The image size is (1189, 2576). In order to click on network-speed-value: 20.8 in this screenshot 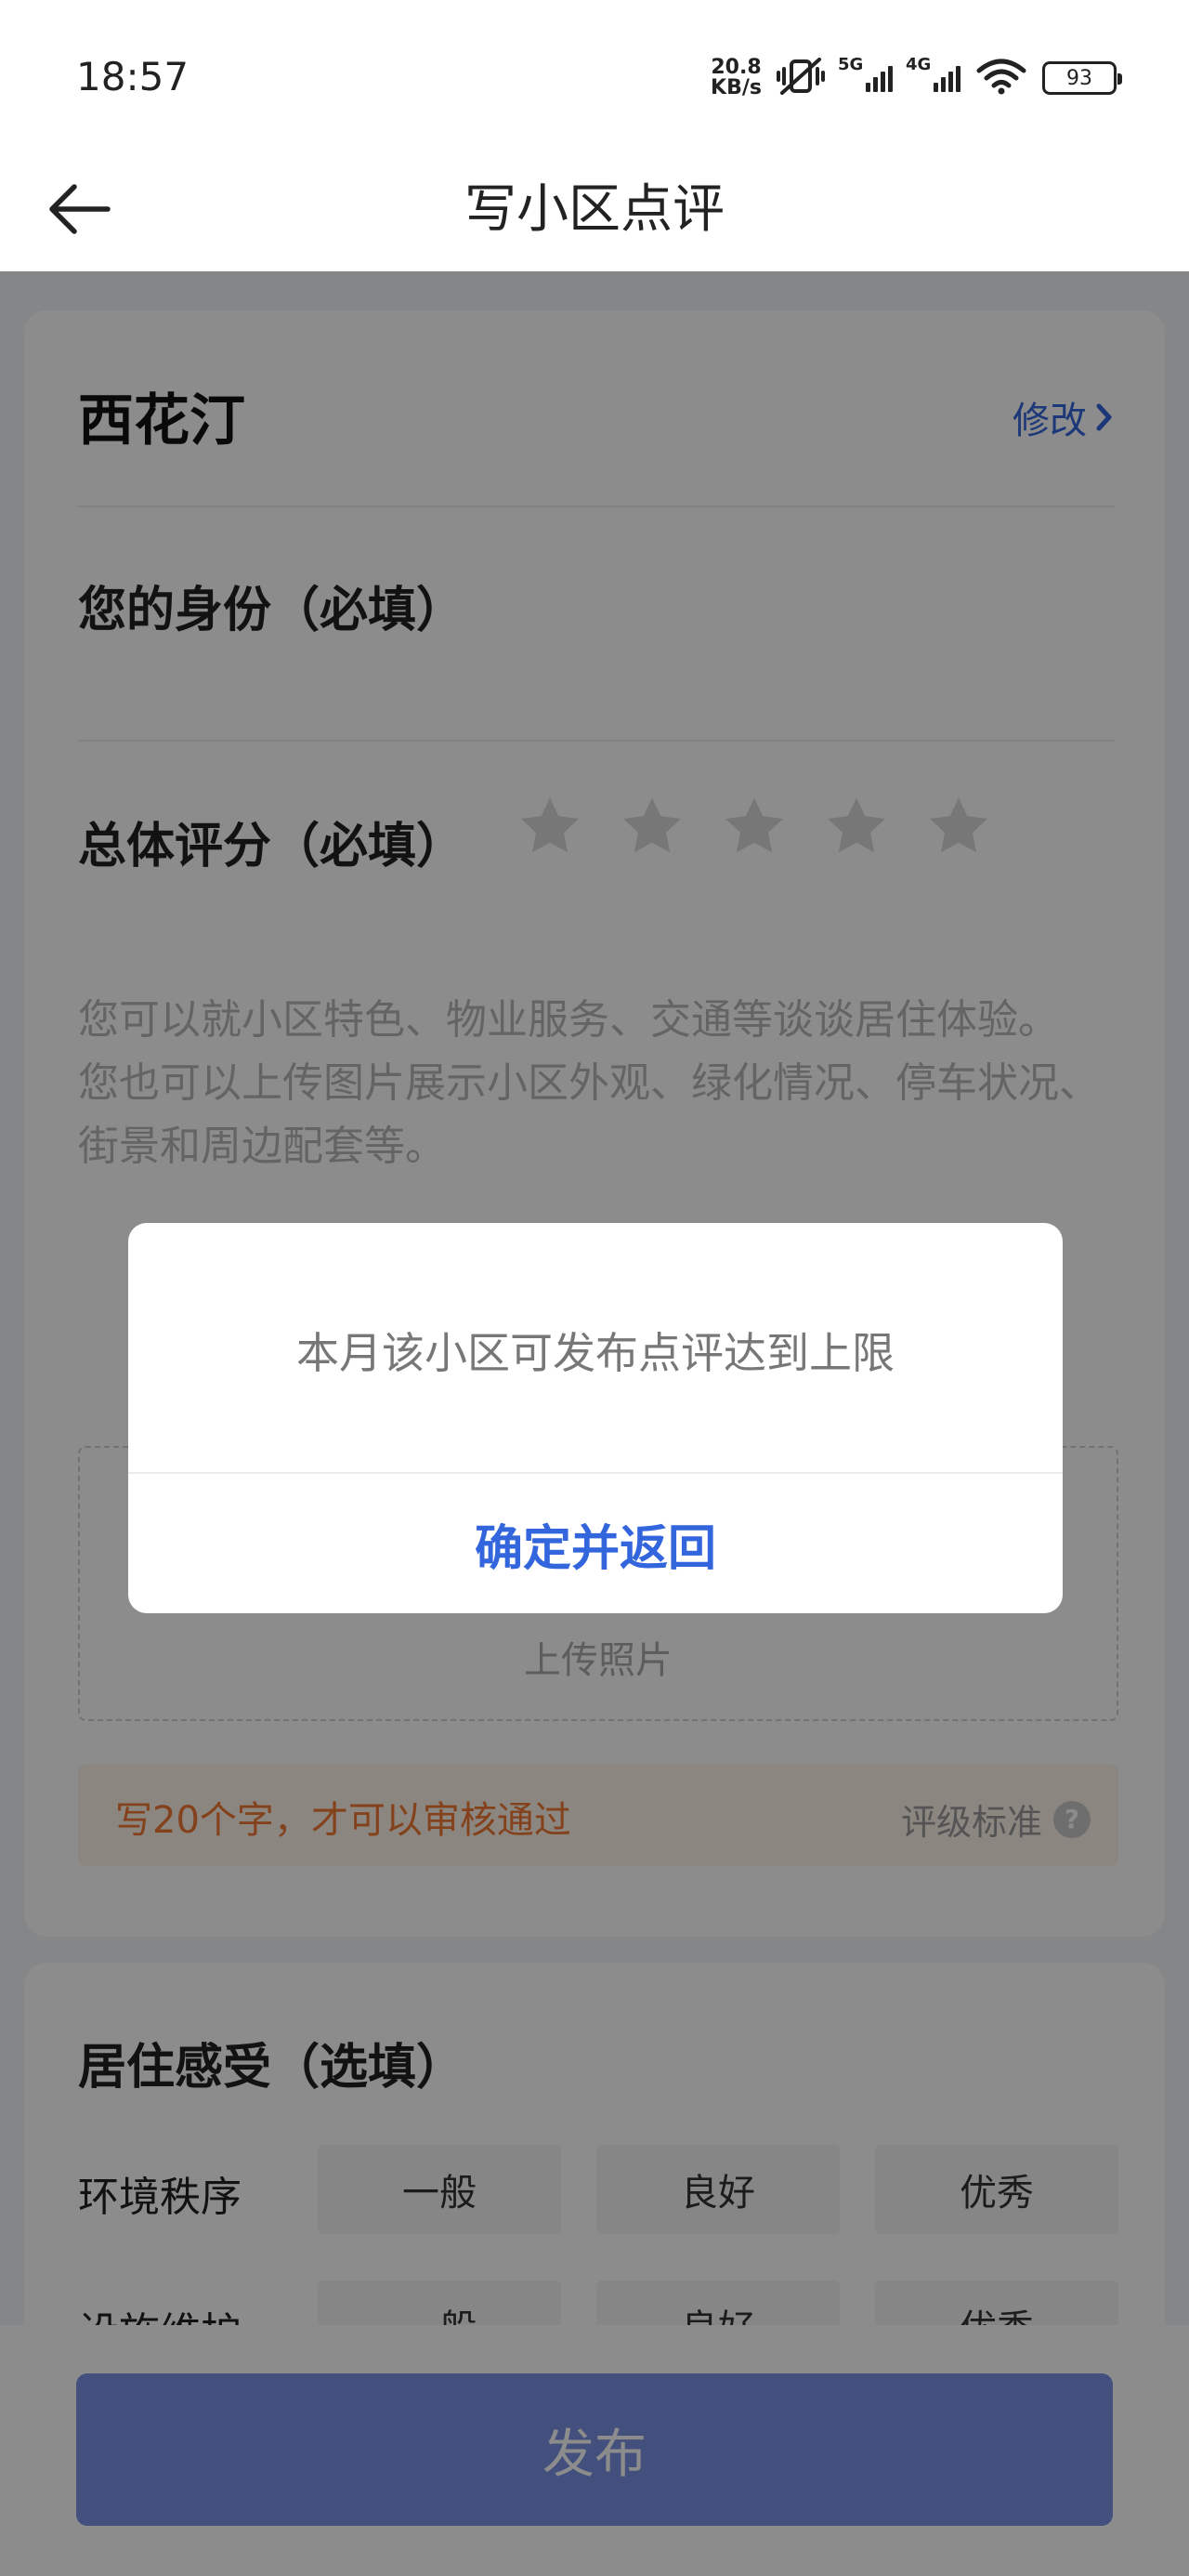, I will do `click(736, 67)`.